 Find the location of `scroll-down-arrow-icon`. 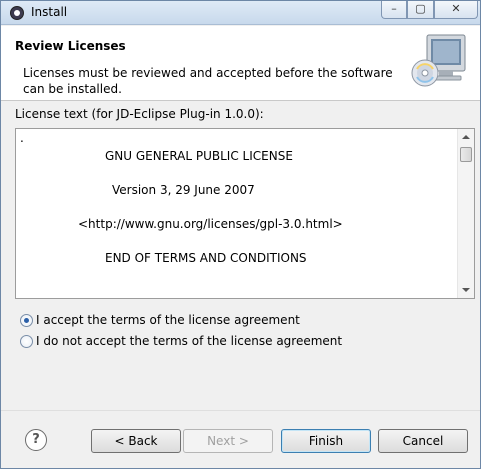

scroll-down-arrow-icon is located at coordinates (466, 290).